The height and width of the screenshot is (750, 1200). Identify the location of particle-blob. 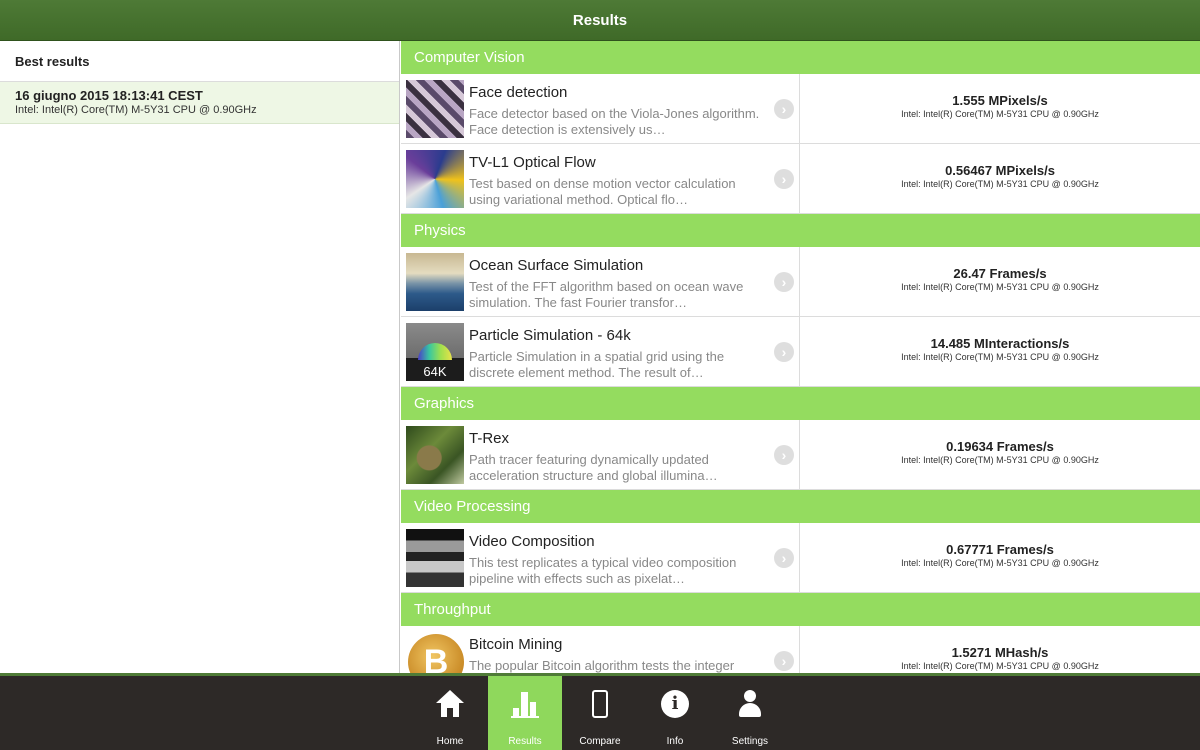
(435, 351).